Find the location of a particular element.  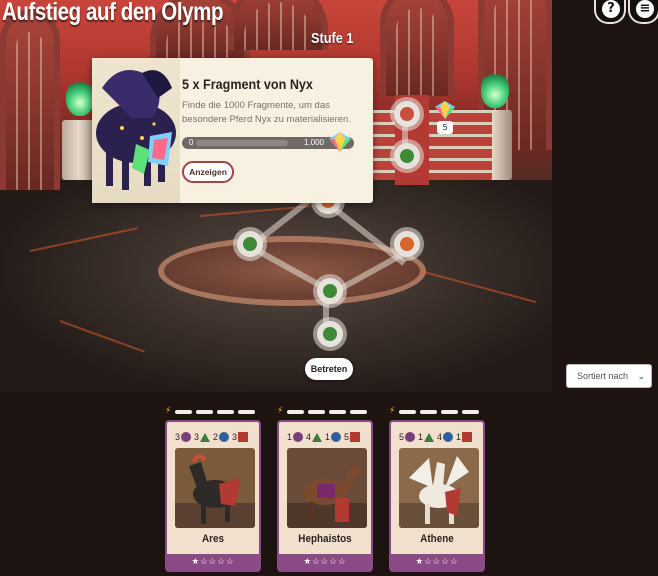

horse-image-ares is located at coordinates (215, 488).